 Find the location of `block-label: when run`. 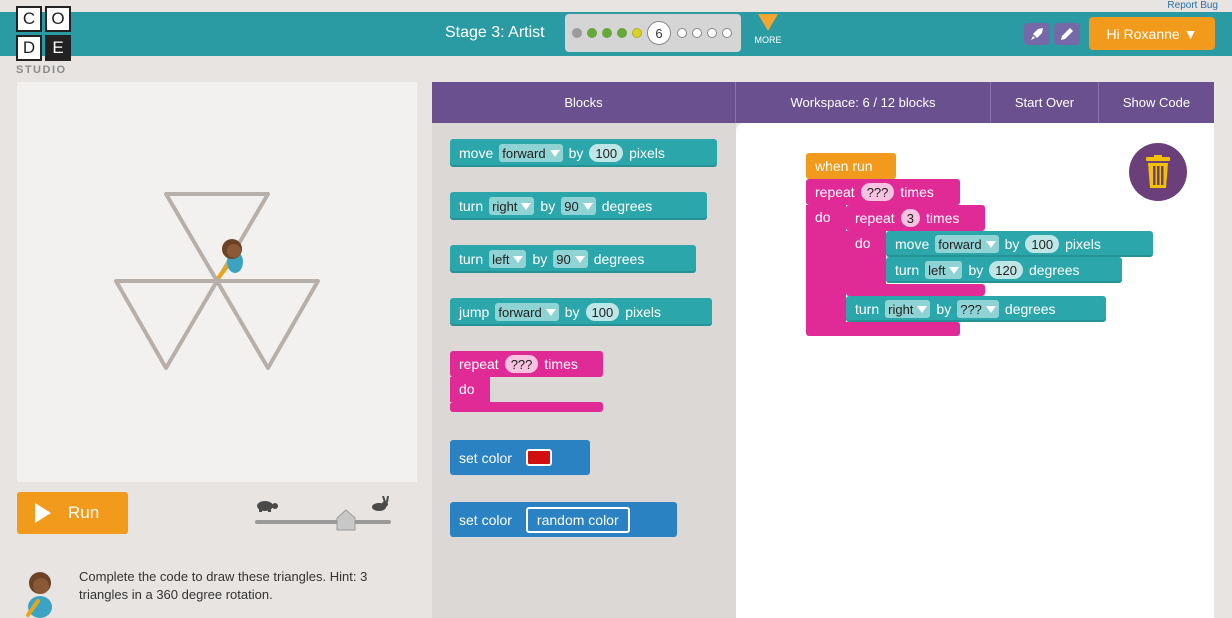

block-label: when run is located at coordinates (844, 166).